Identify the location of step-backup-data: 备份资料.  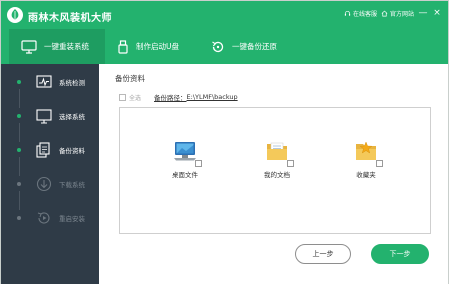
(50, 150).